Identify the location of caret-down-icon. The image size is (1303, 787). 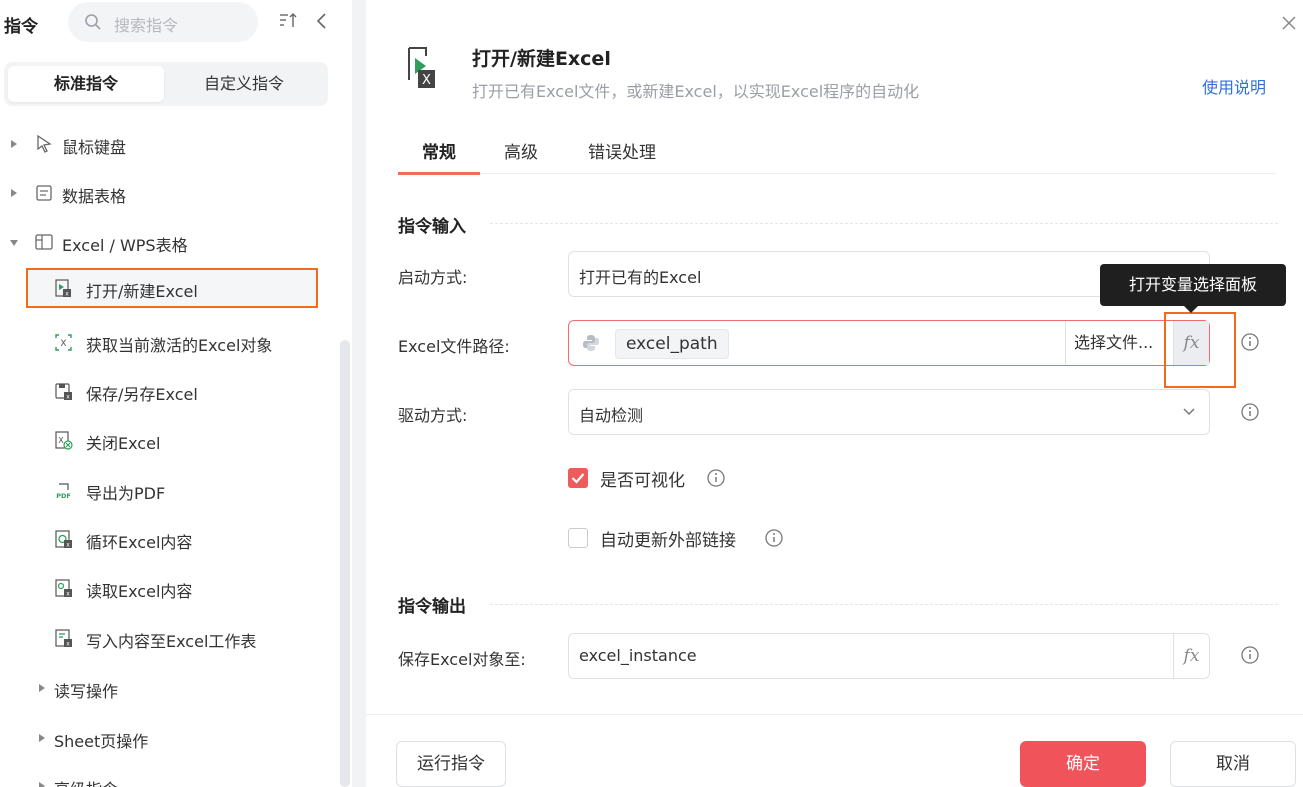
(14, 243).